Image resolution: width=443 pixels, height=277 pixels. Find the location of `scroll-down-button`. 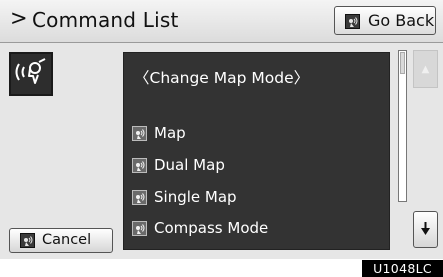

scroll-down-button is located at coordinates (425, 229).